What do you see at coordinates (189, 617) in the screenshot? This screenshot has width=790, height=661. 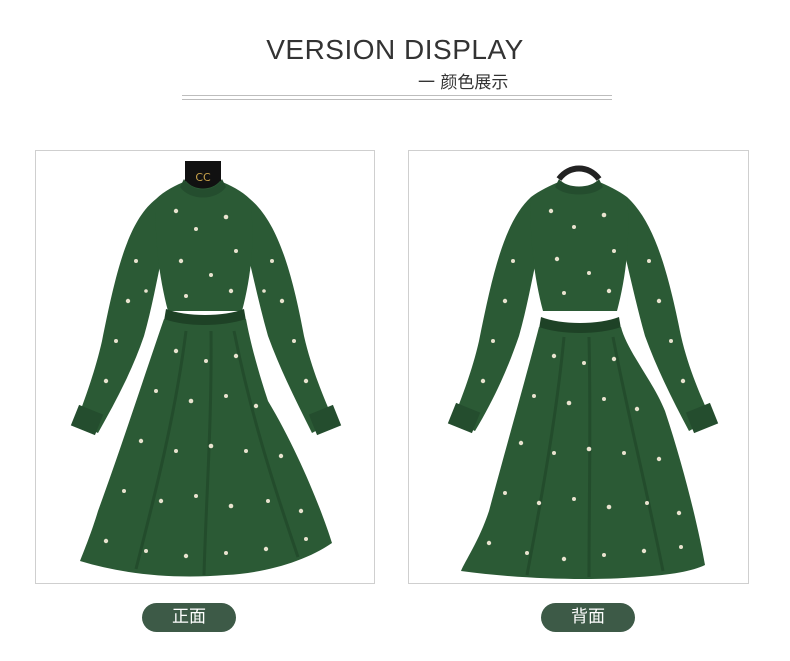 I see `front-view-label: 正面` at bounding box center [189, 617].